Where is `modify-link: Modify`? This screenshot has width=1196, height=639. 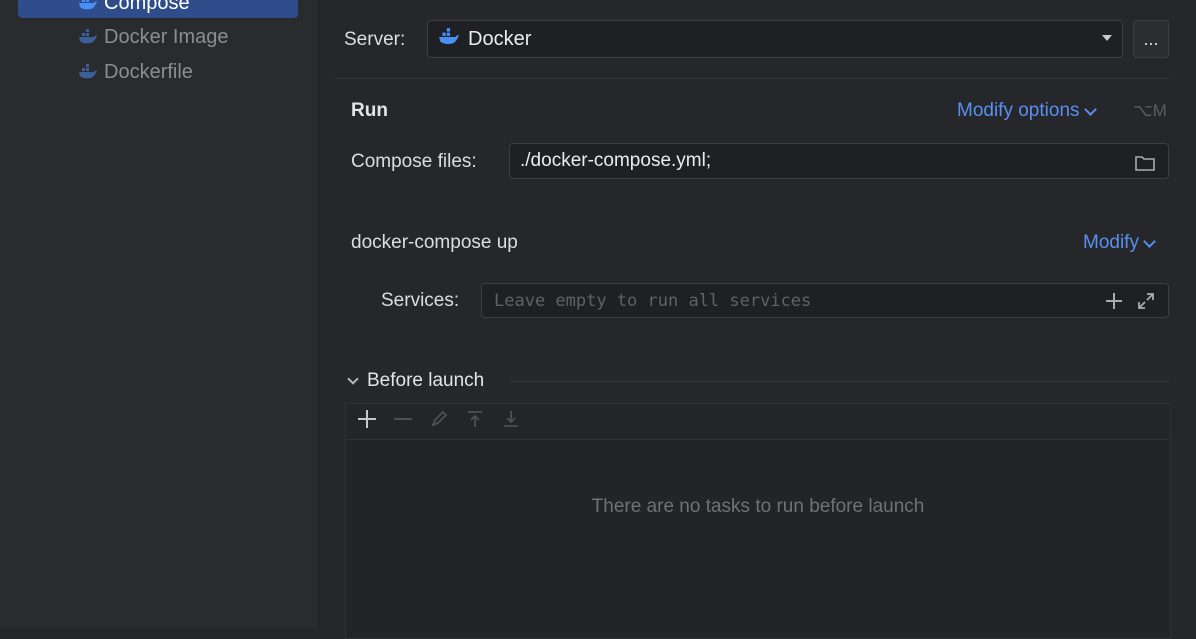
modify-link: Modify is located at coordinates (1119, 243).